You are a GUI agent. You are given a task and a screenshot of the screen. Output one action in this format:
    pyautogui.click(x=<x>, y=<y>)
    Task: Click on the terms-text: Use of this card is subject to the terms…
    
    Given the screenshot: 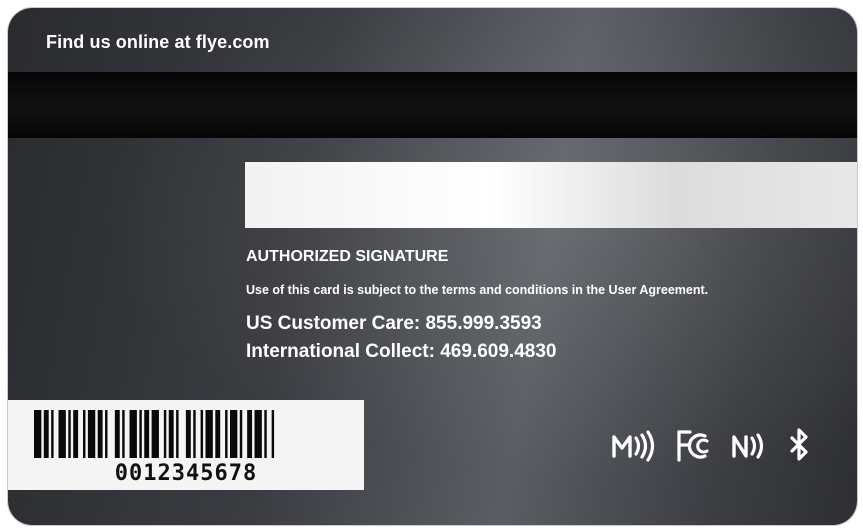 What is the action you would take?
    pyautogui.click(x=477, y=290)
    